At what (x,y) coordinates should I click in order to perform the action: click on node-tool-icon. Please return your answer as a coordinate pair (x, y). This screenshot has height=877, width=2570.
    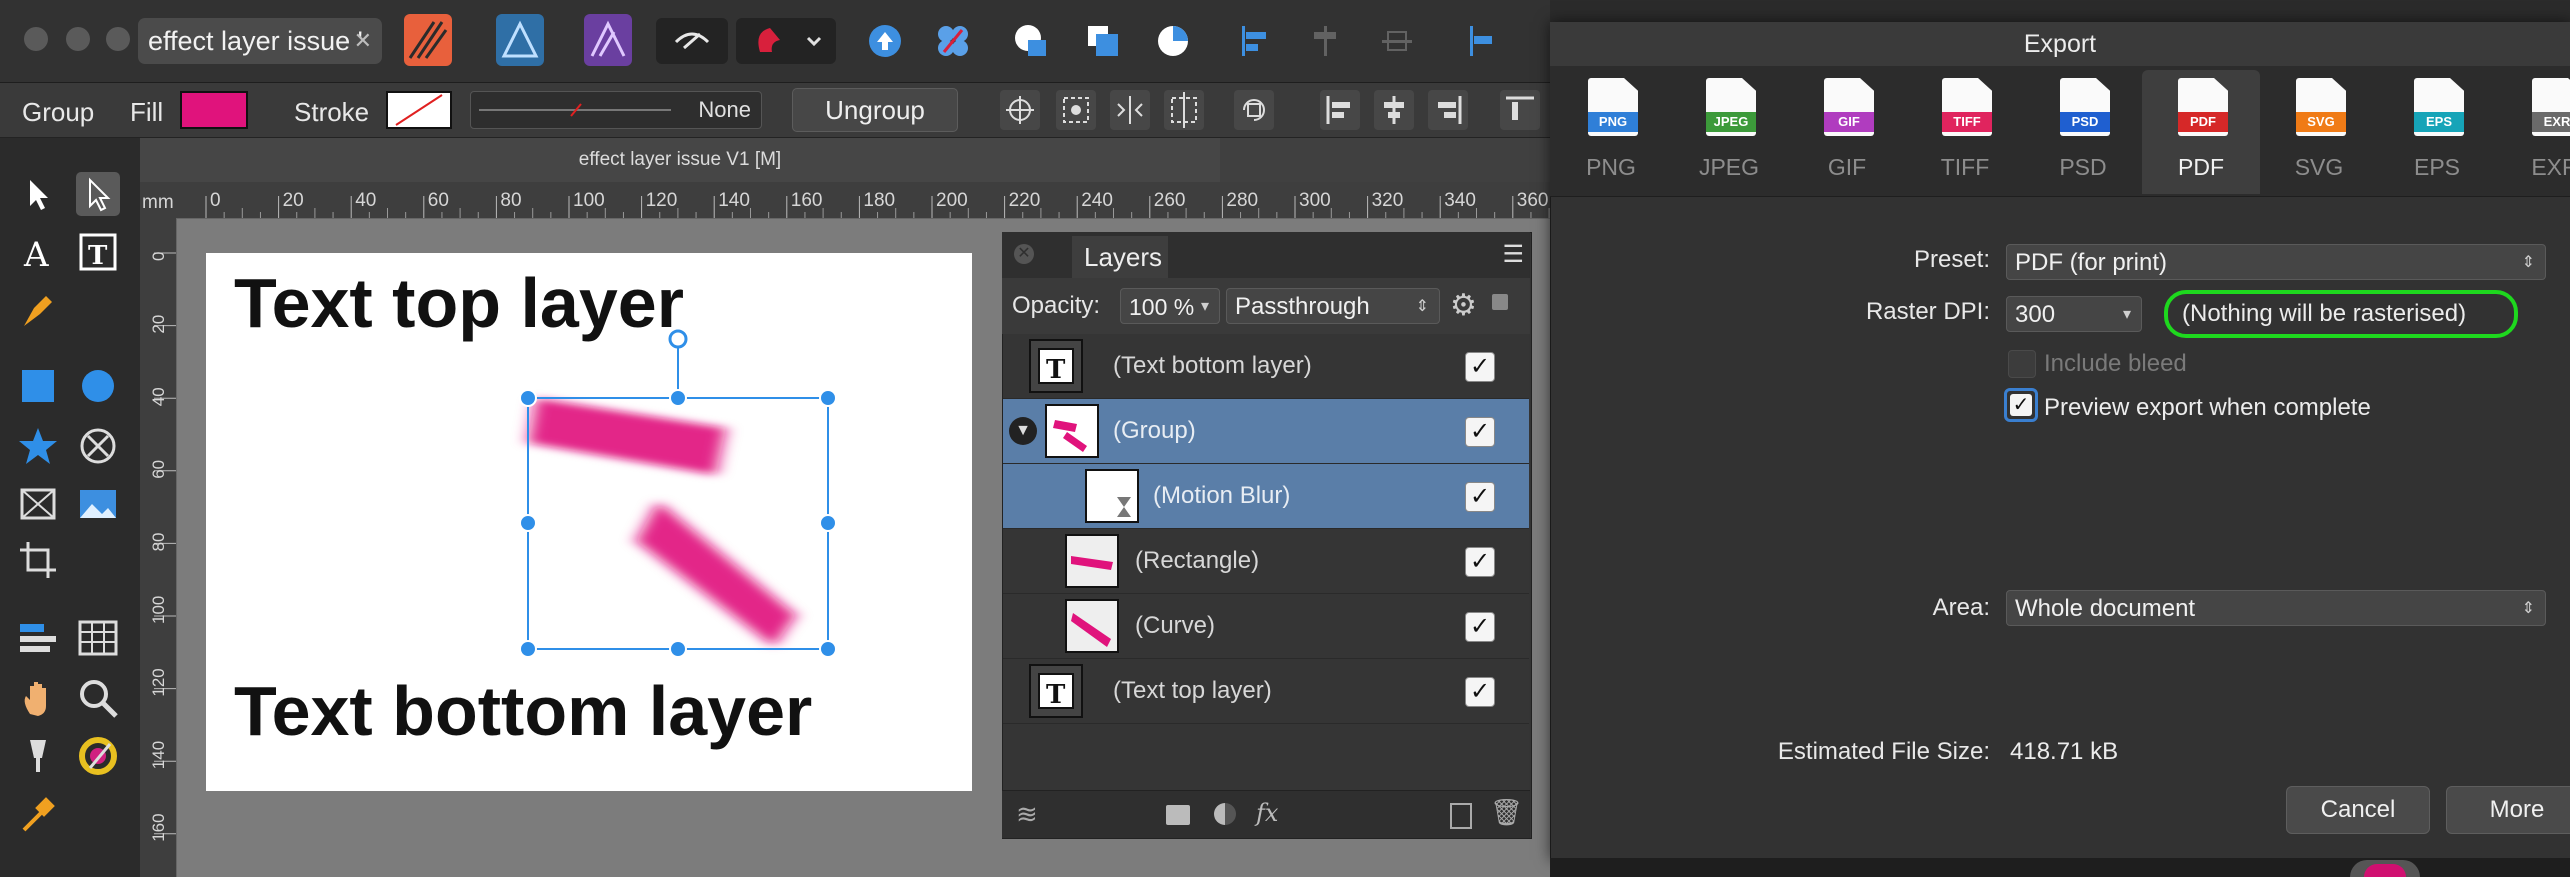
    Looking at the image, I should click on (98, 194).